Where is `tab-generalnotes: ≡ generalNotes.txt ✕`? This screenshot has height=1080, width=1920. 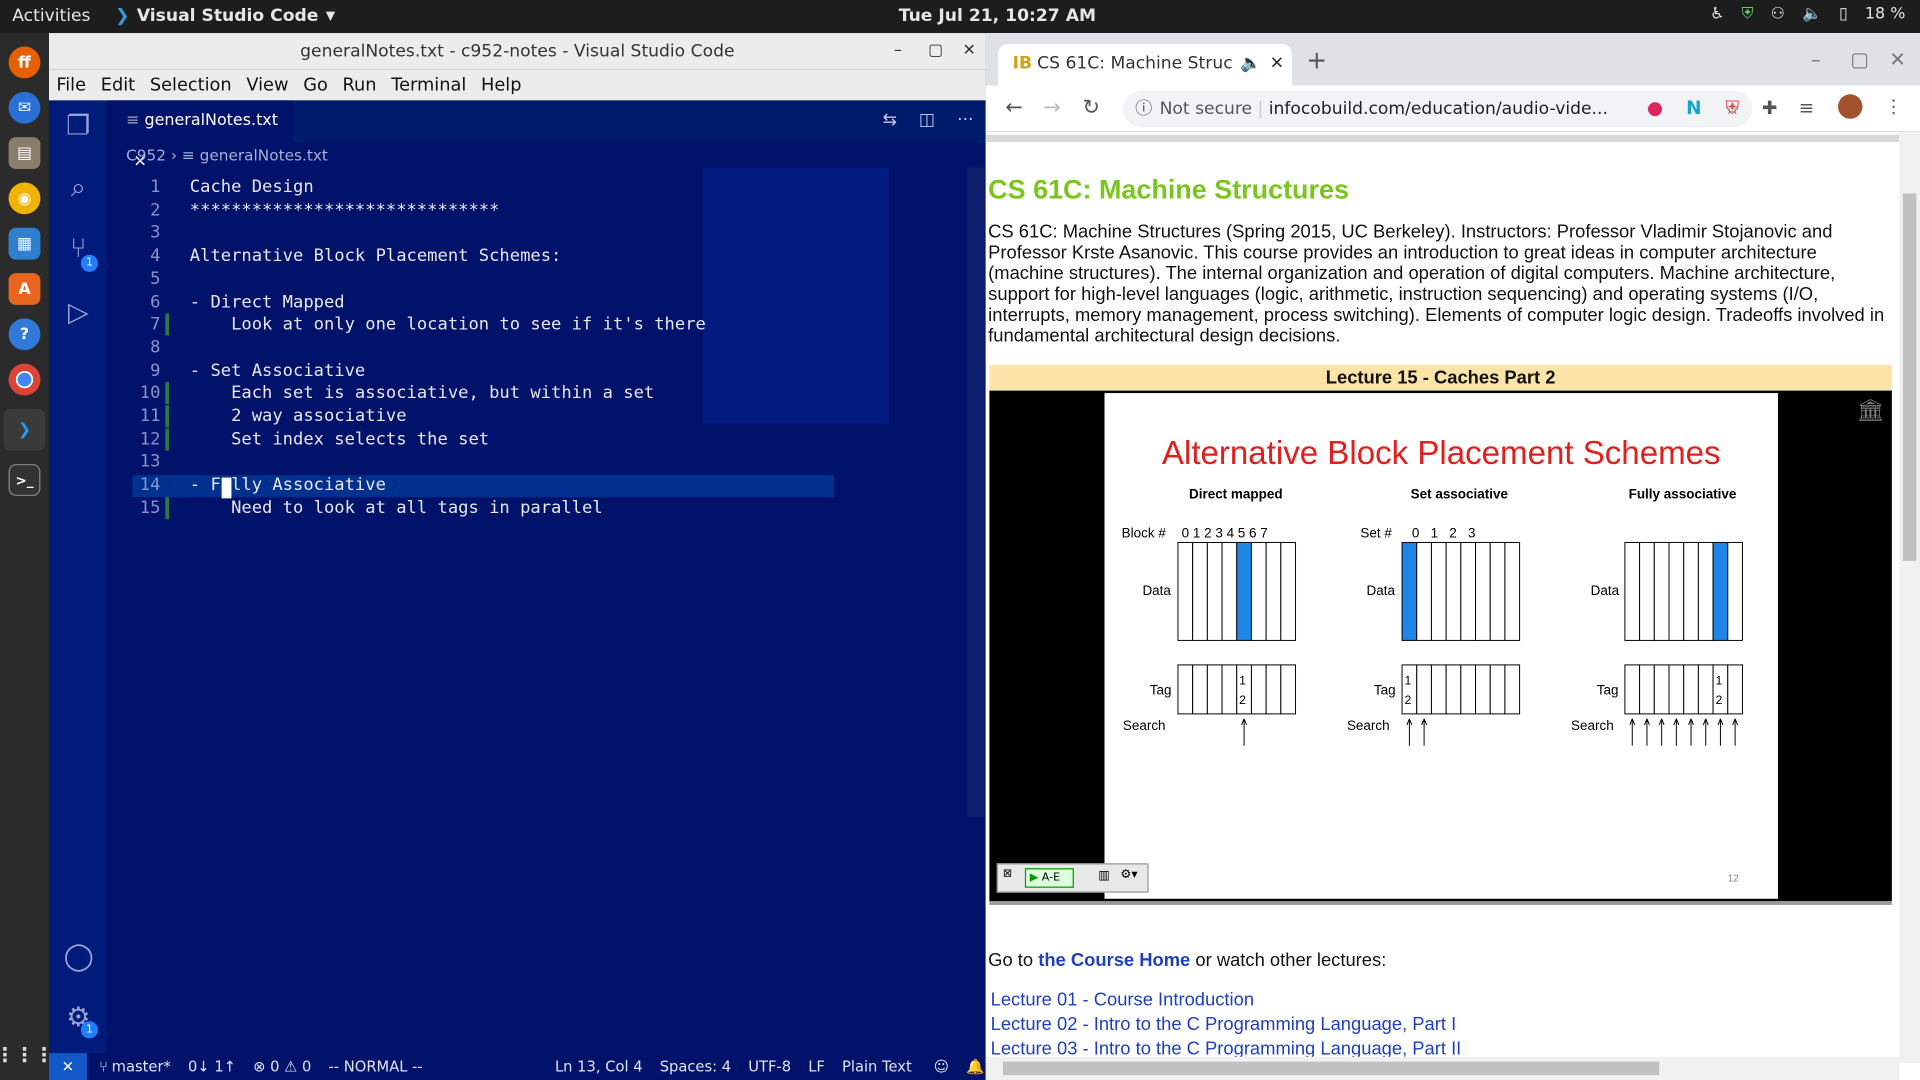 tab-generalnotes: ≡ generalNotes.txt ✕ is located at coordinates (199, 135).